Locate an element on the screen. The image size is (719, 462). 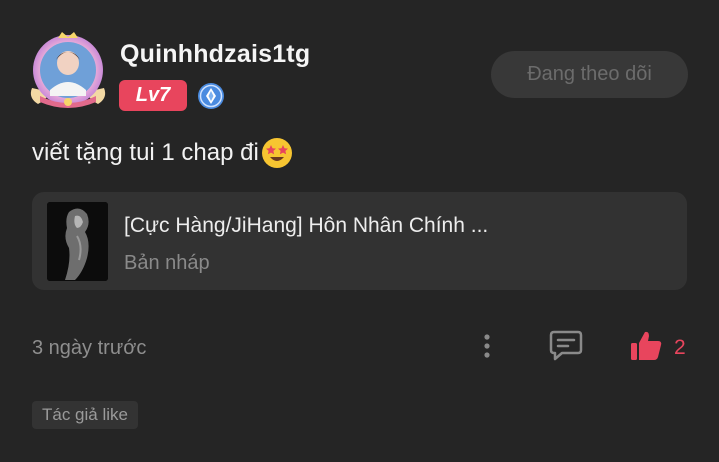
following-button: Đang theo dõi is located at coordinates (589, 74).